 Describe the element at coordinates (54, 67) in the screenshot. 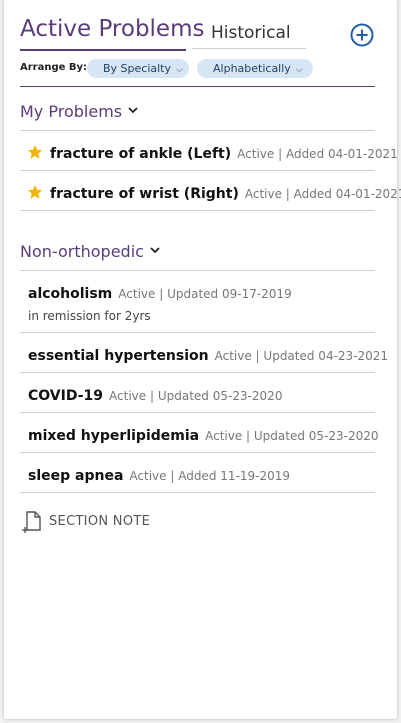

I see `arrange-by-label: Arrange By:` at that location.